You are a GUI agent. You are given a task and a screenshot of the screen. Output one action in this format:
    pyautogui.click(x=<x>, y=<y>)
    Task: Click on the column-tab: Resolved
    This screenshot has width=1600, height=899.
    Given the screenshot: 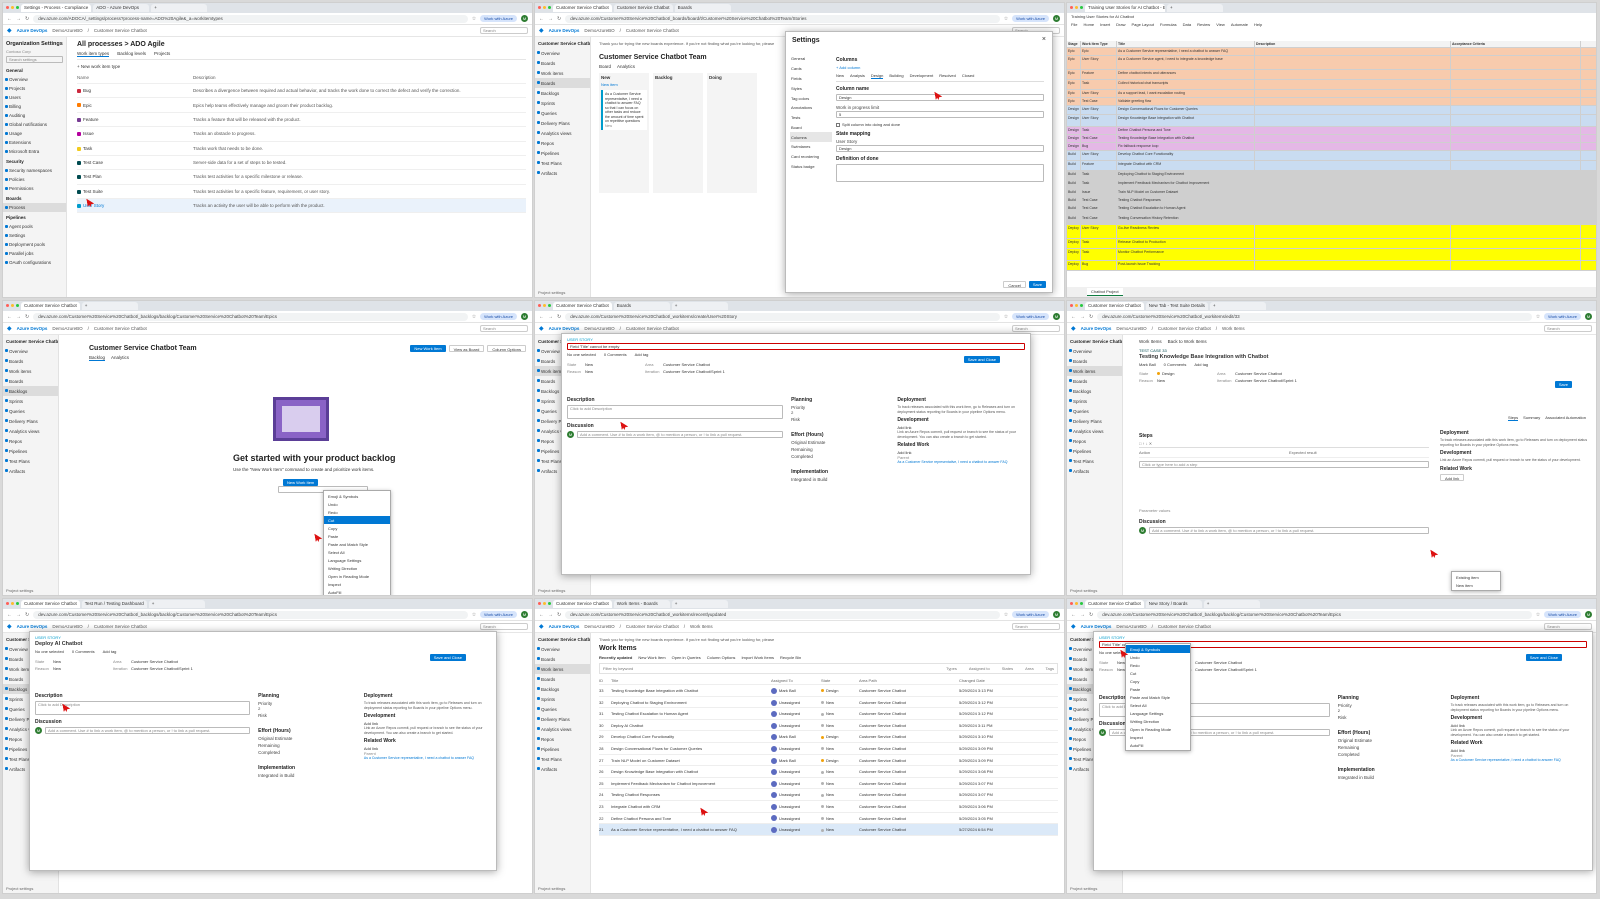 What is the action you would take?
    pyautogui.click(x=947, y=76)
    